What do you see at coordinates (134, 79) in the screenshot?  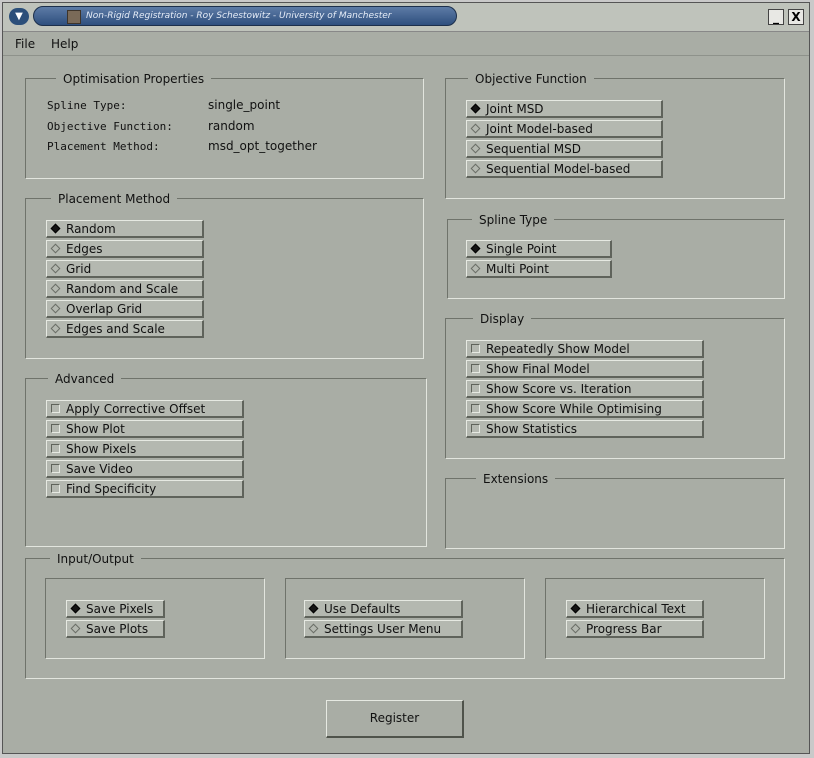 I see `optimisation-properties-title: Optimisation Properties` at bounding box center [134, 79].